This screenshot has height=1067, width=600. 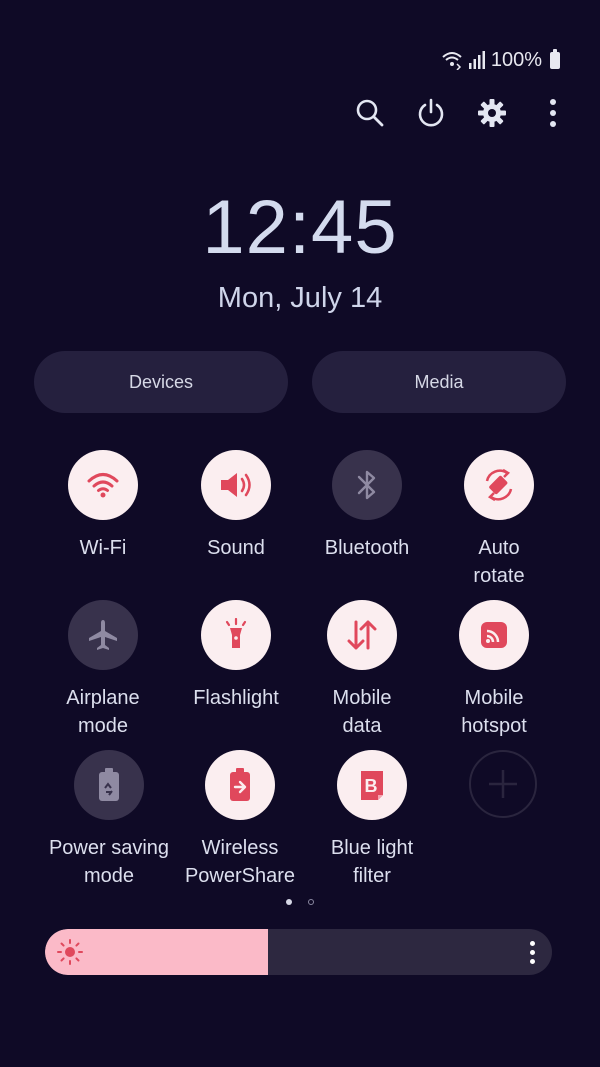 I want to click on tile-label: Wireless PowerShare, so click(x=240, y=862).